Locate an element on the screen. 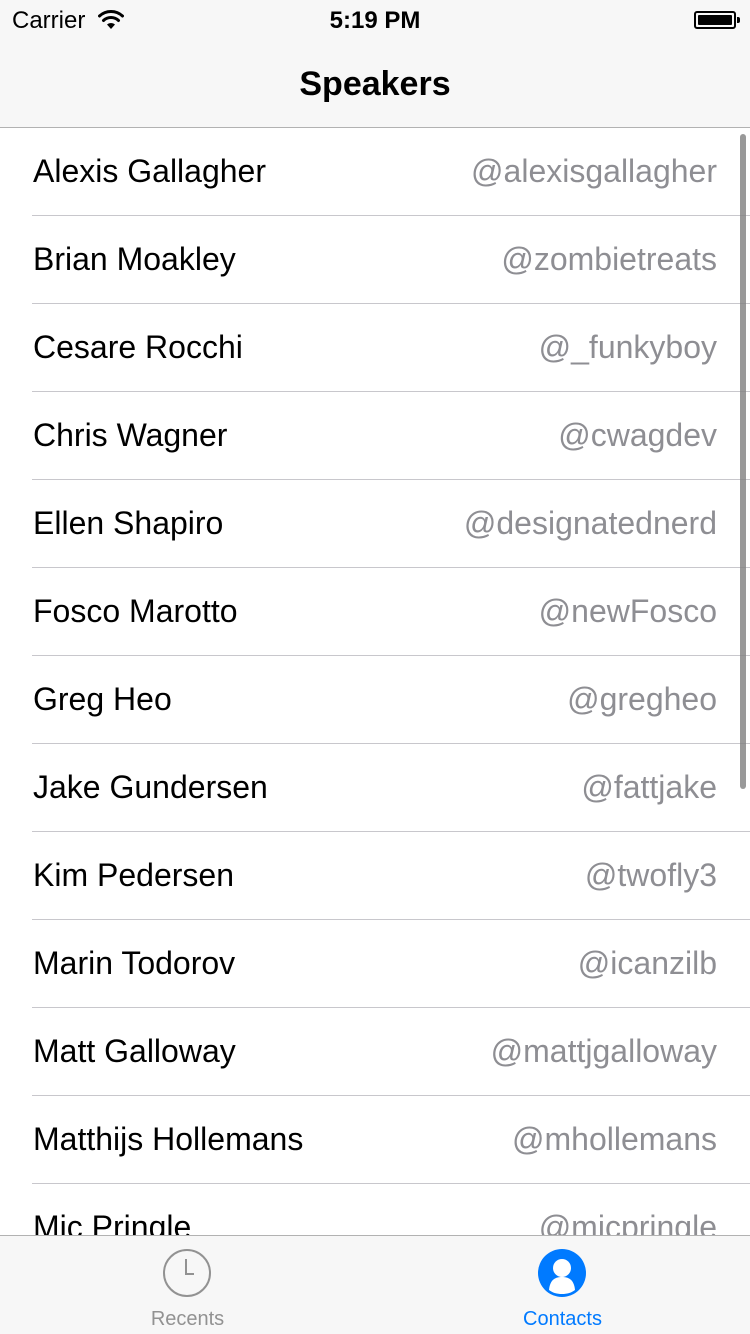 The height and width of the screenshot is (1334, 750). table-row: Brian Moakley @zombietreats is located at coordinates (375, 260).